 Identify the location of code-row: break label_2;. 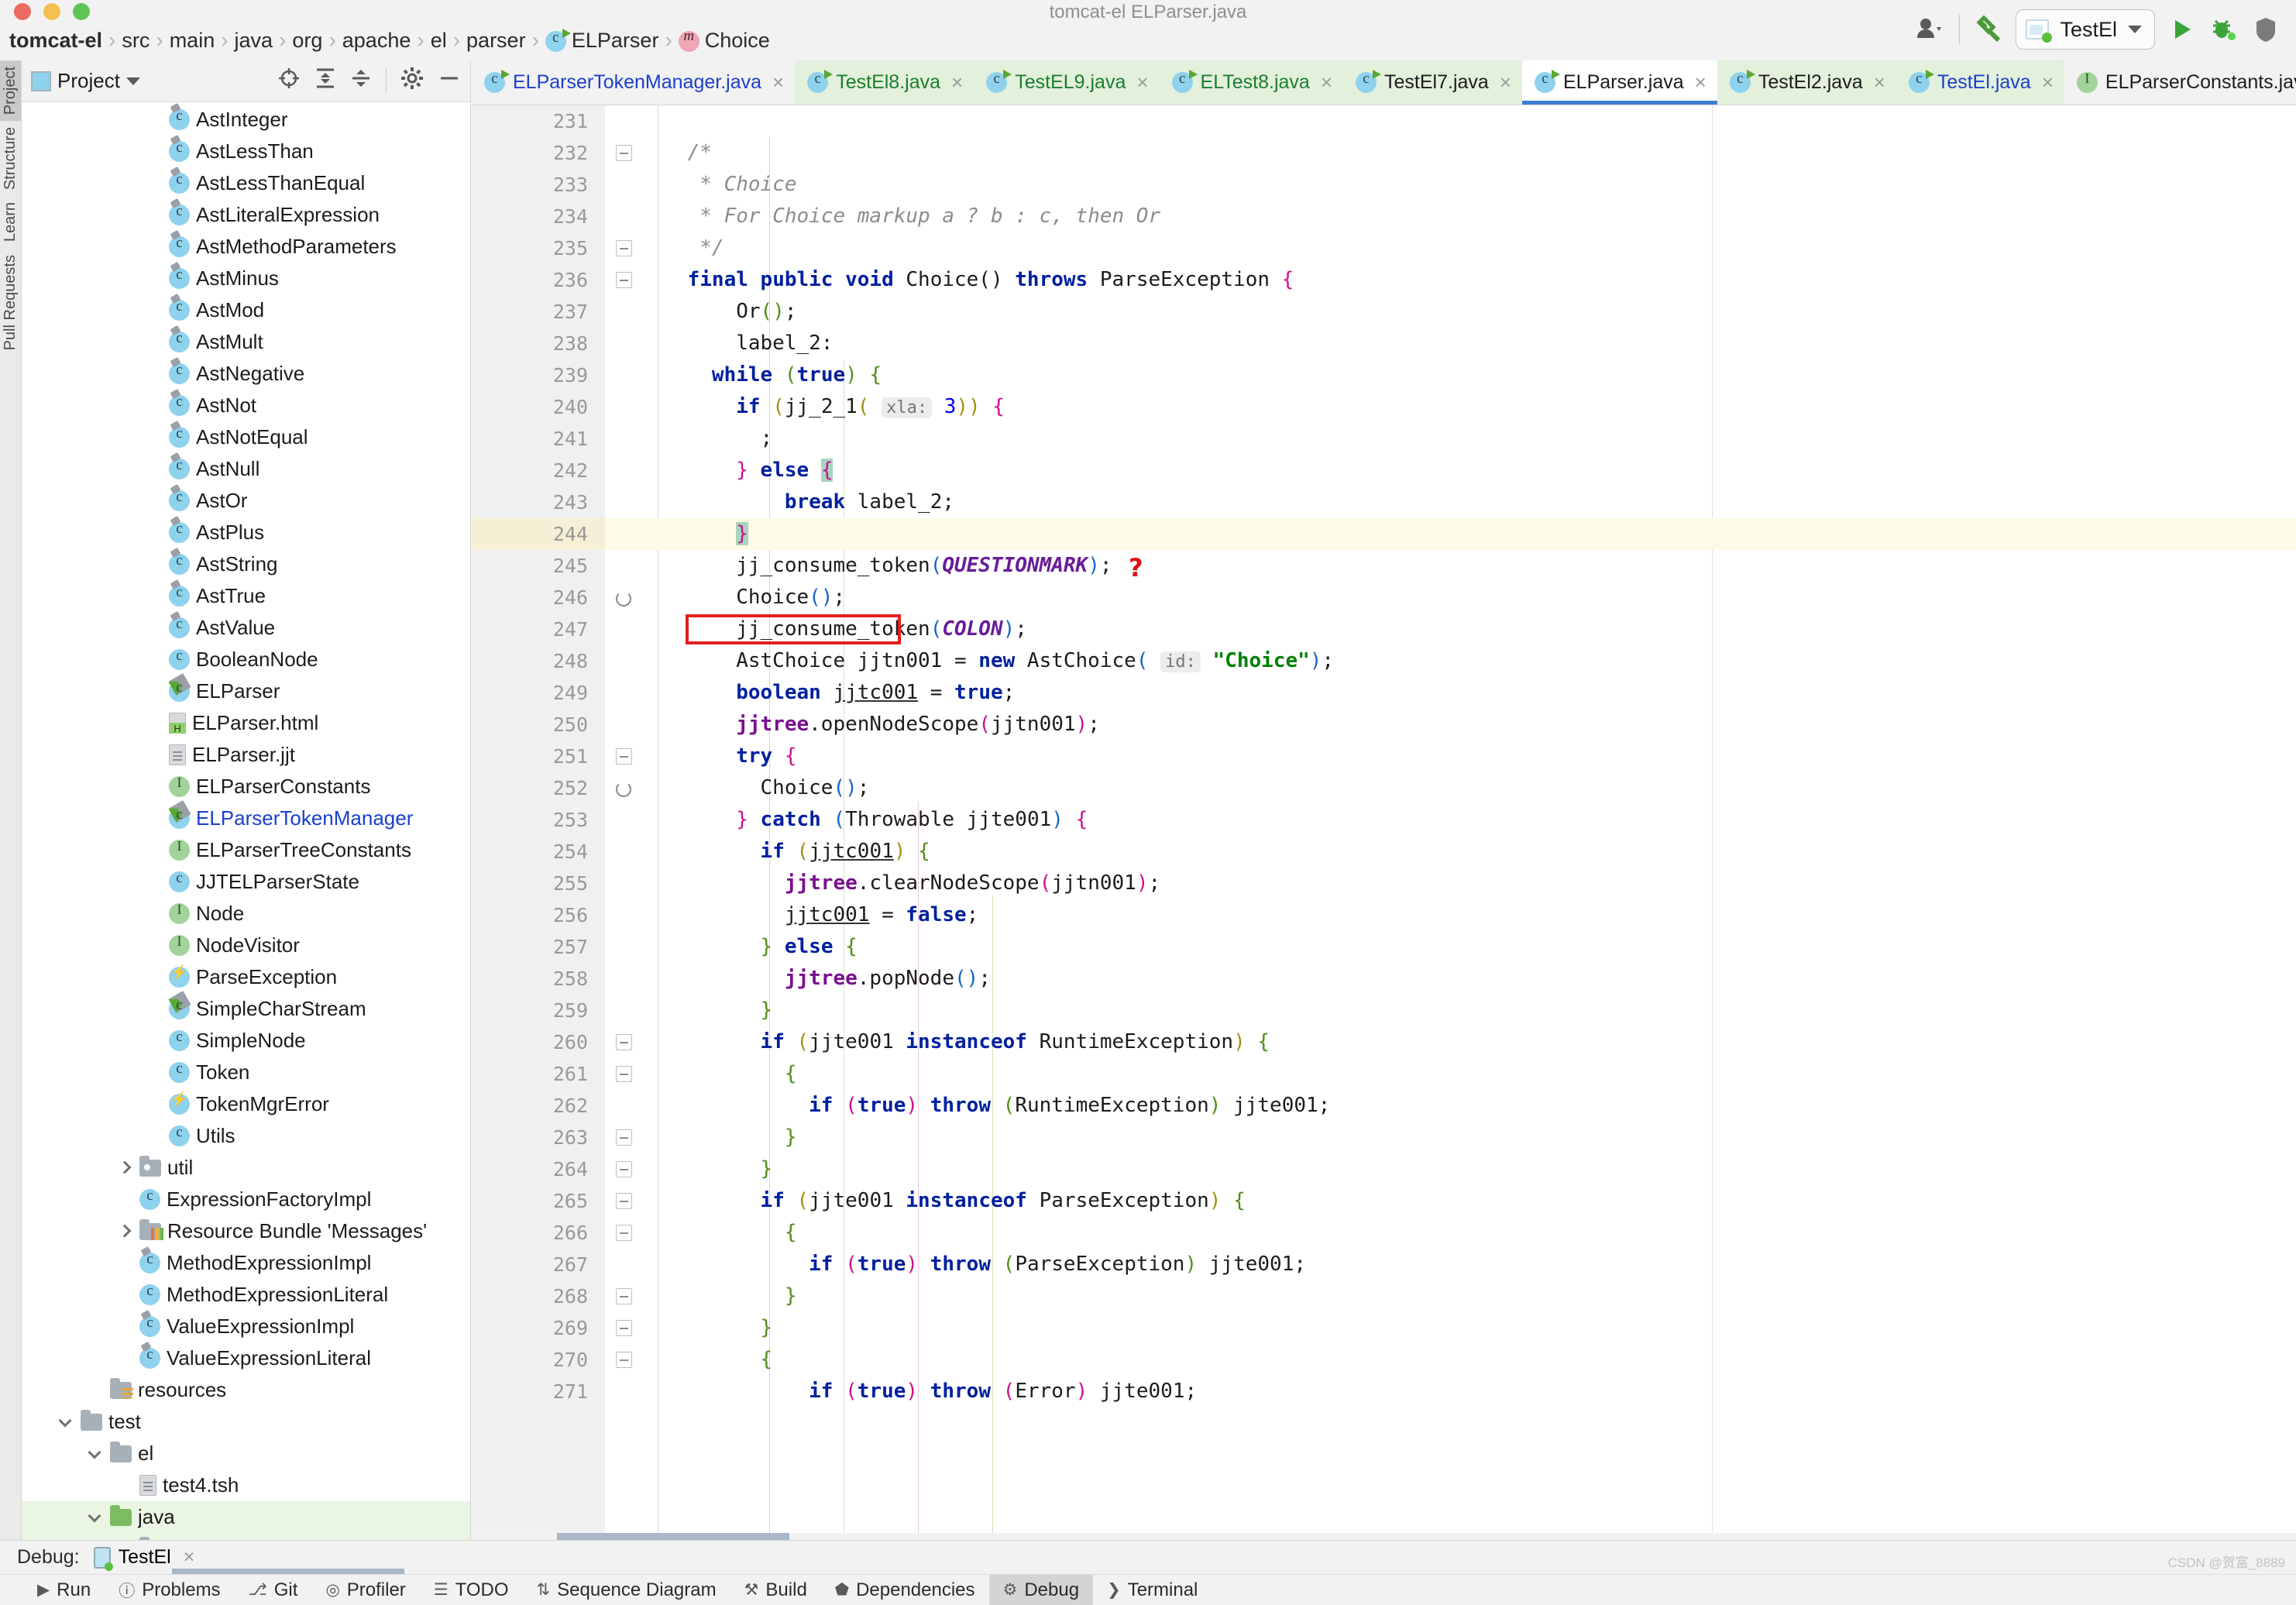
(1467, 502).